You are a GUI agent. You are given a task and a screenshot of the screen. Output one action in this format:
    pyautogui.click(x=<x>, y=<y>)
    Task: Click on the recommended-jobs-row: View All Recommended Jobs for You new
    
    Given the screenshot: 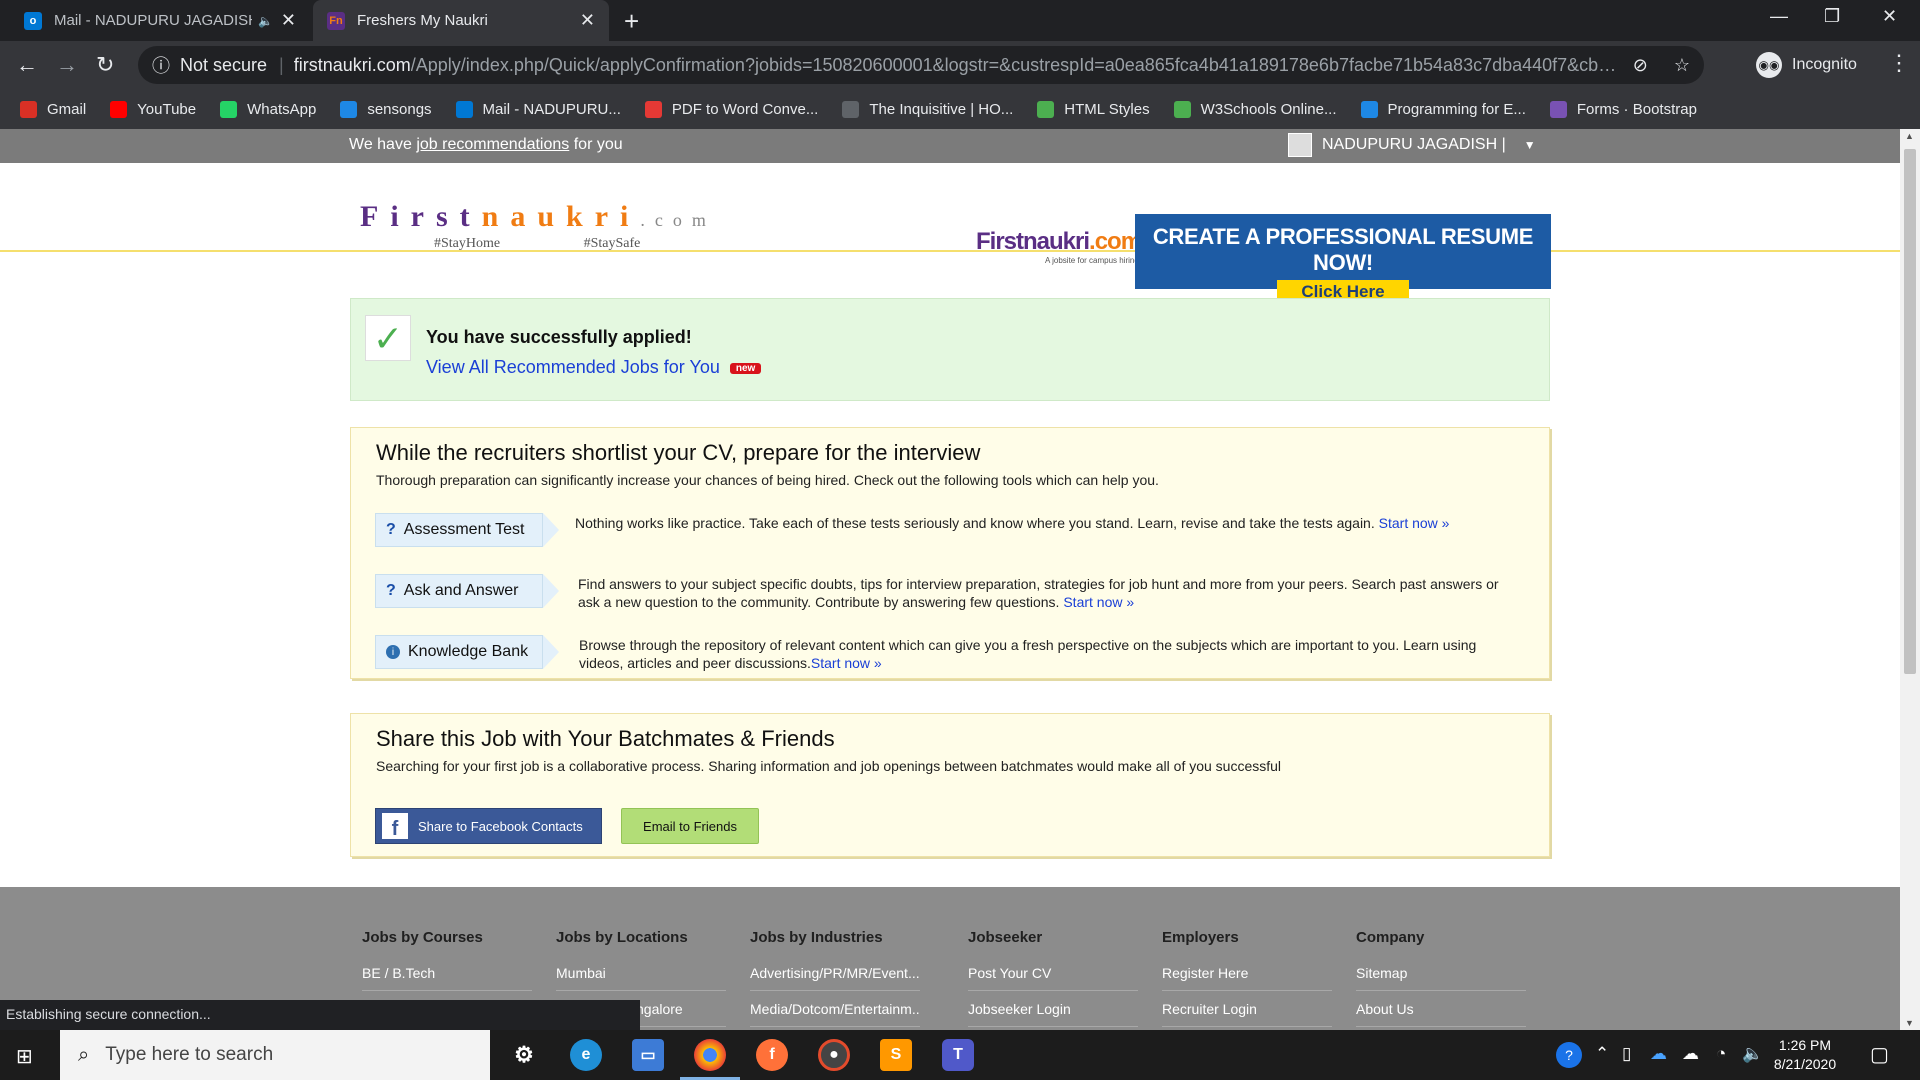 What is the action you would take?
    pyautogui.click(x=594, y=367)
    